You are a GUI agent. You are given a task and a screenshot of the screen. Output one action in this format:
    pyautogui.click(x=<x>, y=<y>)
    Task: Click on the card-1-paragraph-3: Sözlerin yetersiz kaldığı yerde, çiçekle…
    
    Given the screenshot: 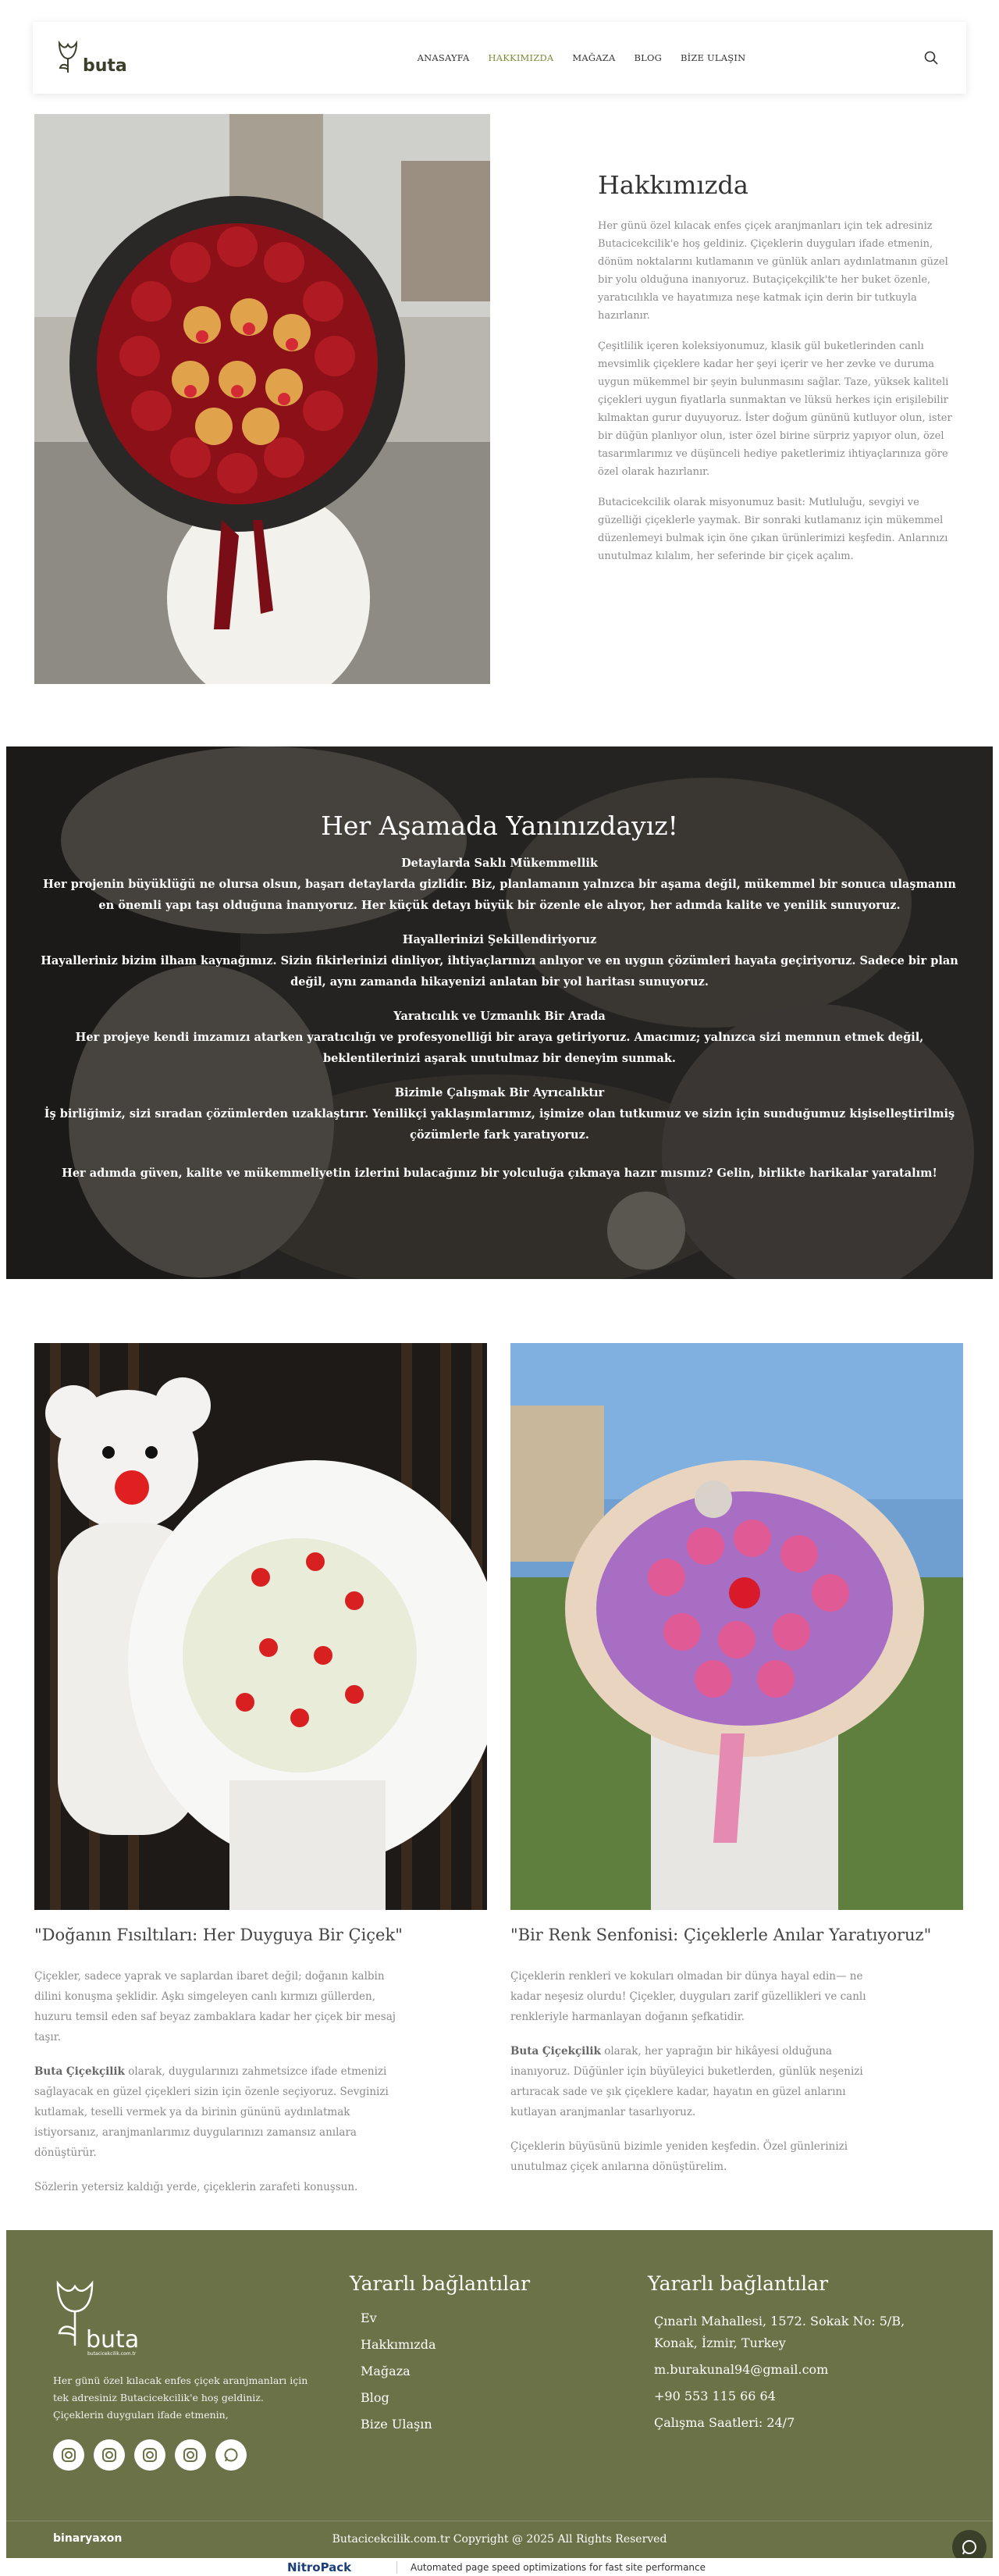 What is the action you would take?
    pyautogui.click(x=196, y=2187)
    